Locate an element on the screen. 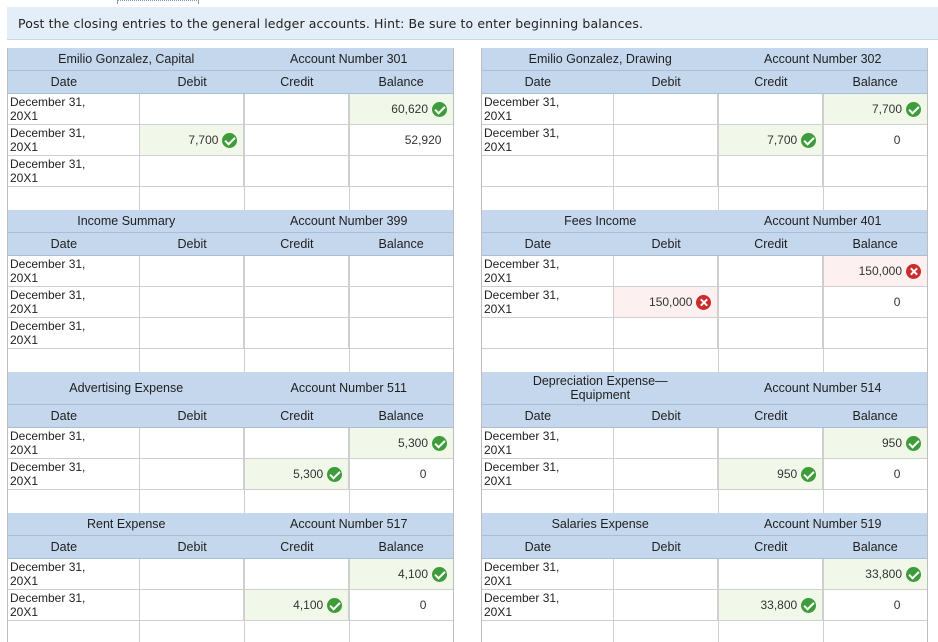 Image resolution: width=938 pixels, height=642 pixels. credit-input: 33,800 is located at coordinates (771, 605).